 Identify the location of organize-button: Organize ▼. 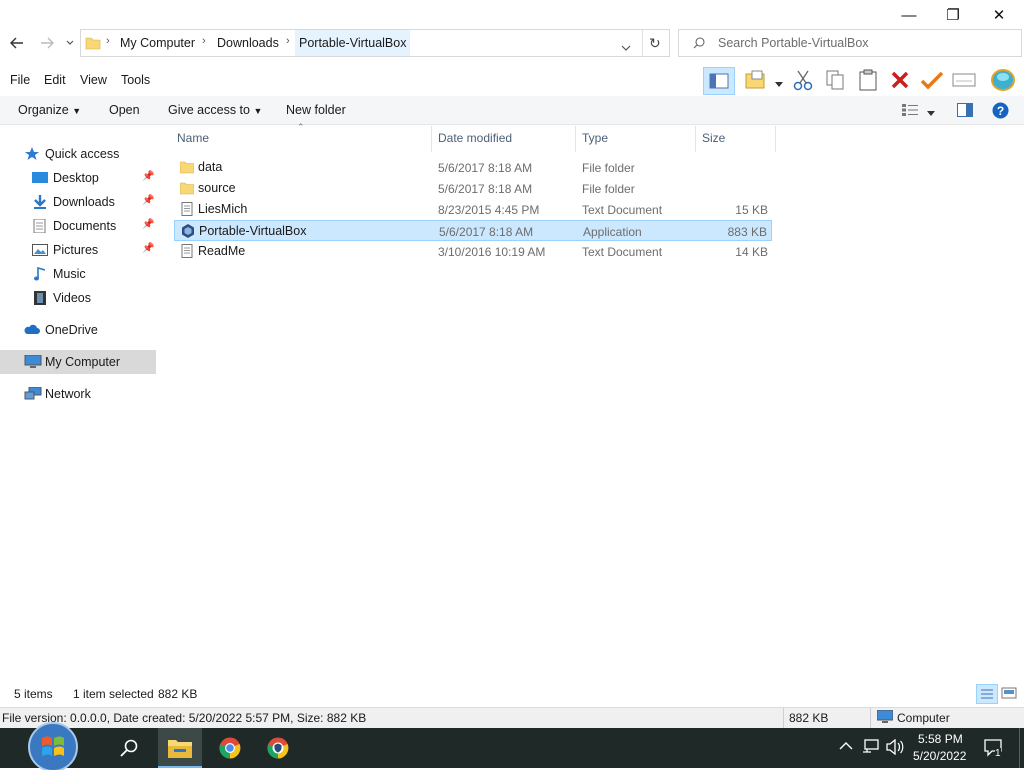
(49, 110).